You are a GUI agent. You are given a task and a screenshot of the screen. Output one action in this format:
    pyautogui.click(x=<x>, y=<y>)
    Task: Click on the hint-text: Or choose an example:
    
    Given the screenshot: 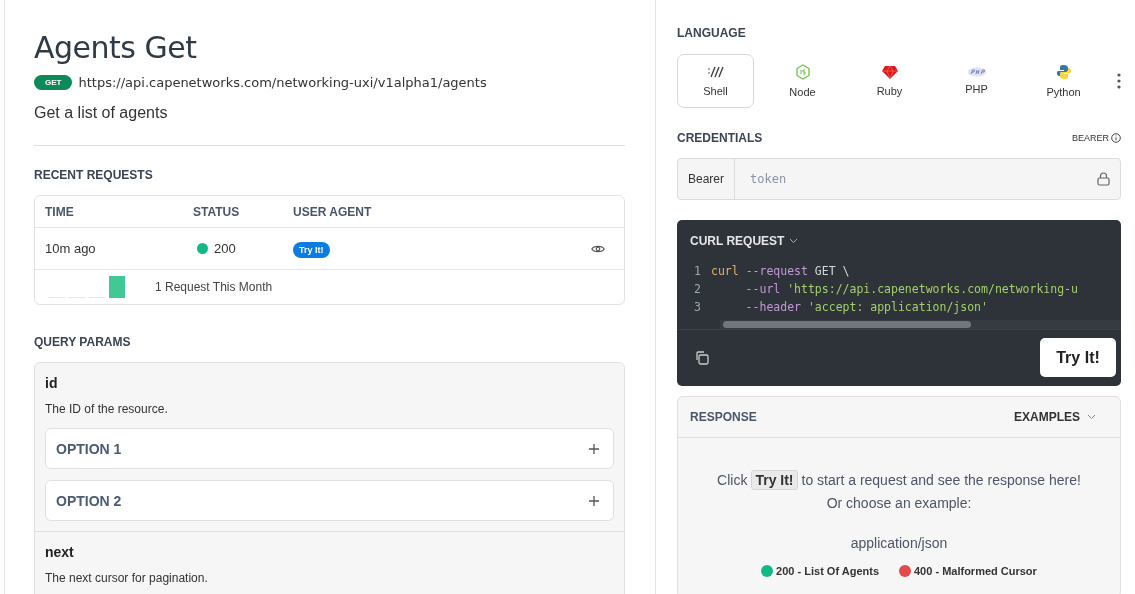 What is the action you would take?
    pyautogui.click(x=899, y=503)
    